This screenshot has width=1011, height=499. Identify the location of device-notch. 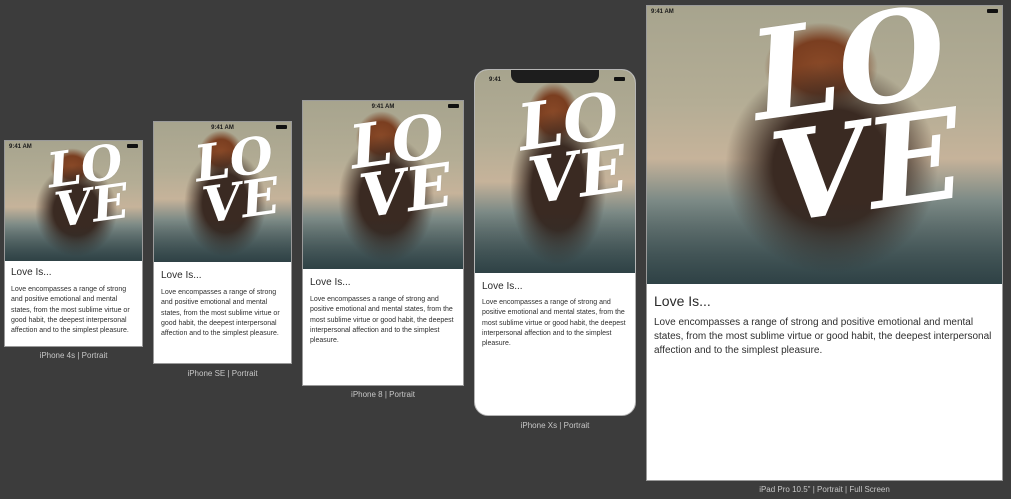
(555, 76).